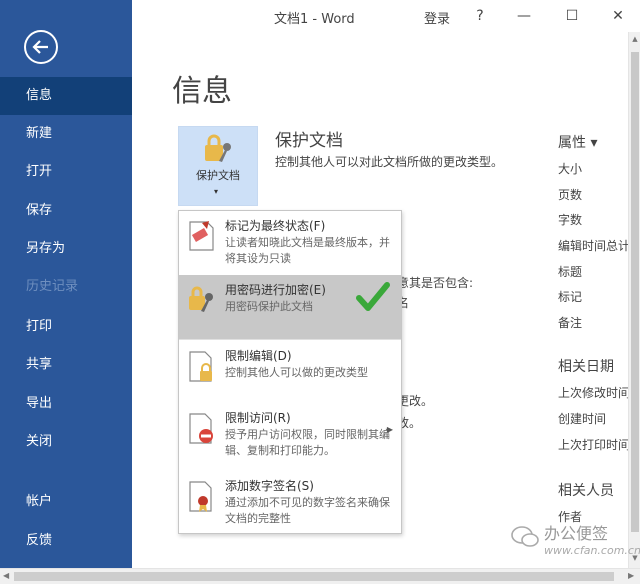 The image size is (640, 584). Describe the element at coordinates (524, 16) in the screenshot. I see `minimize-button: —` at that location.